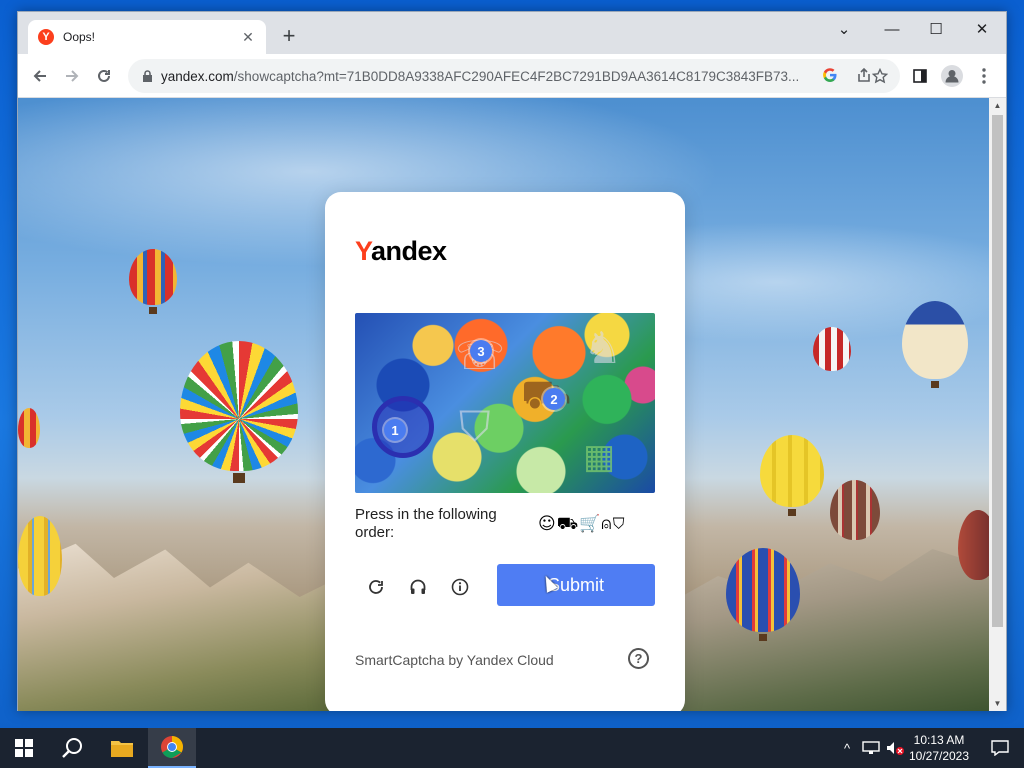  I want to click on chevron-up-icon: ^, so click(847, 748).